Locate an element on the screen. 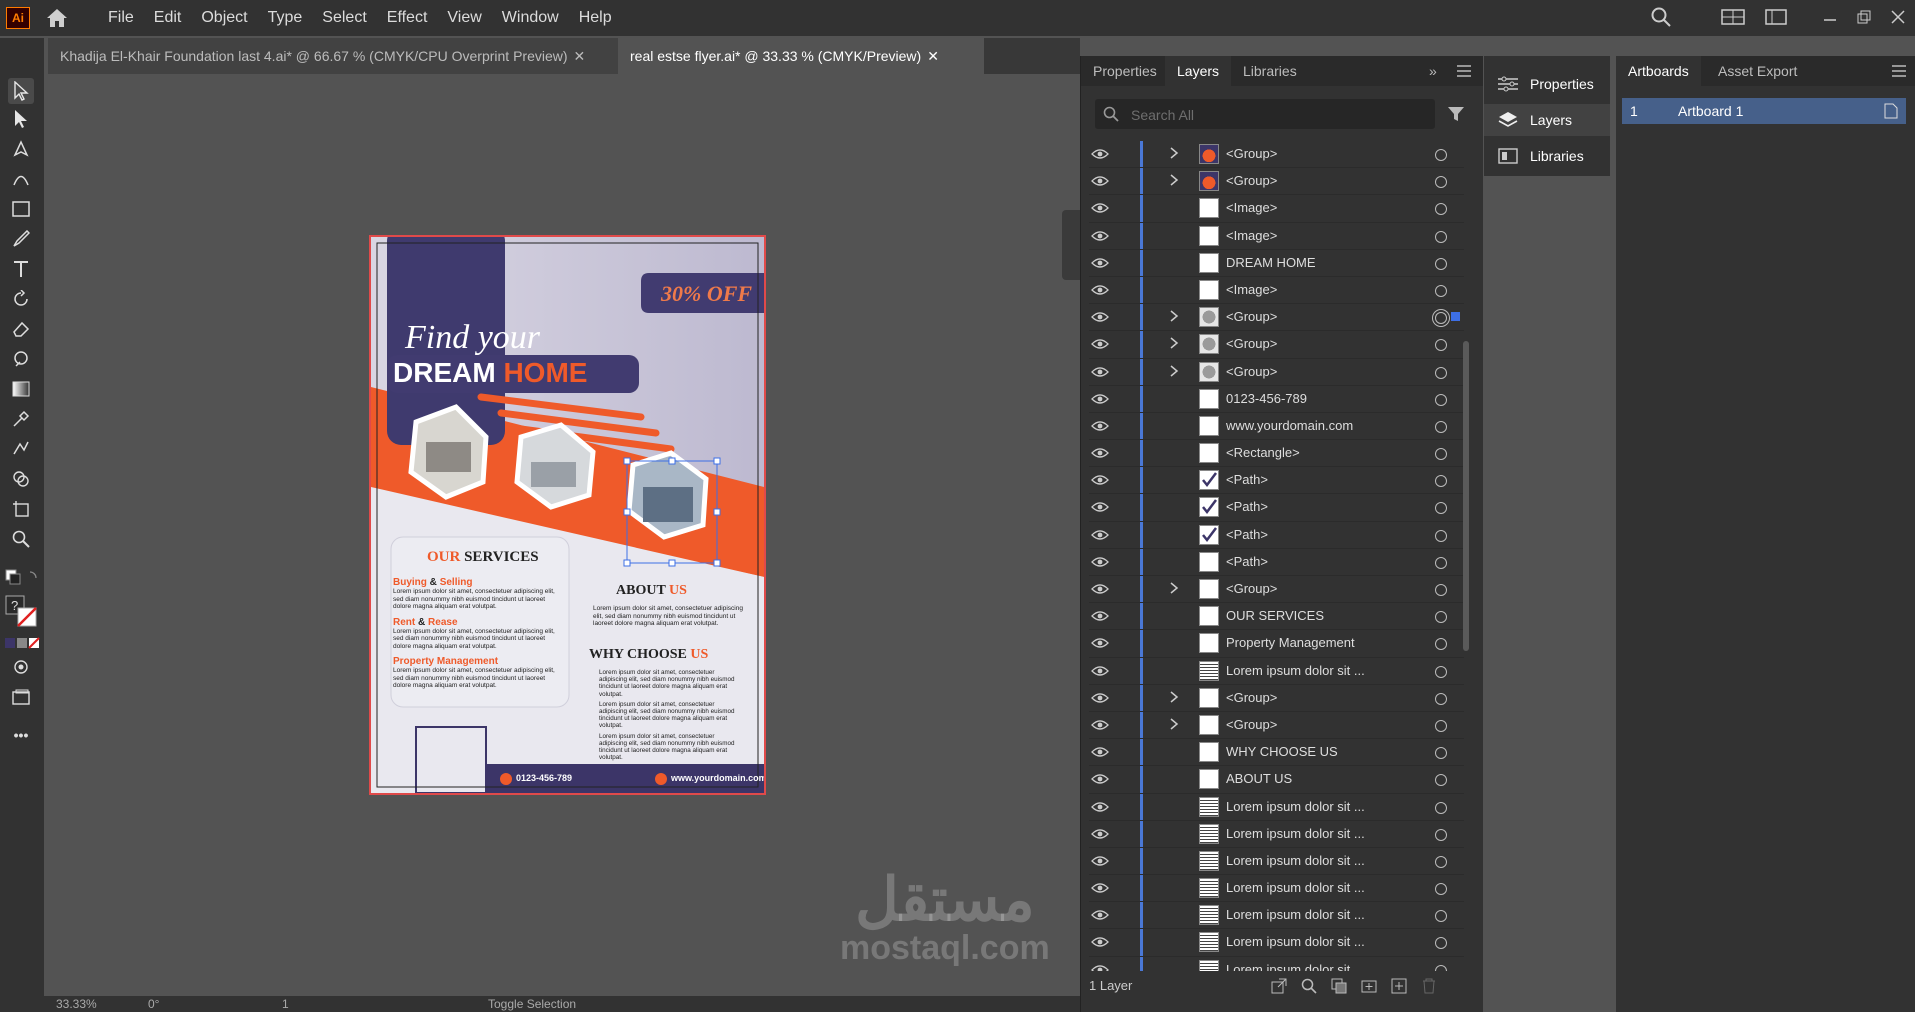 The width and height of the screenshot is (1915, 1012). more-tools-icon: ••• is located at coordinates (21, 735).